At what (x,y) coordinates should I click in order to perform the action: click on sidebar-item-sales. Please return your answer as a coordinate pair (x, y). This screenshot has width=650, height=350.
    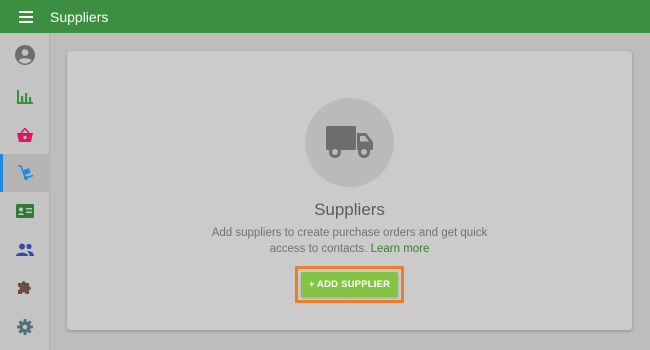
    Looking at the image, I should click on (25, 135).